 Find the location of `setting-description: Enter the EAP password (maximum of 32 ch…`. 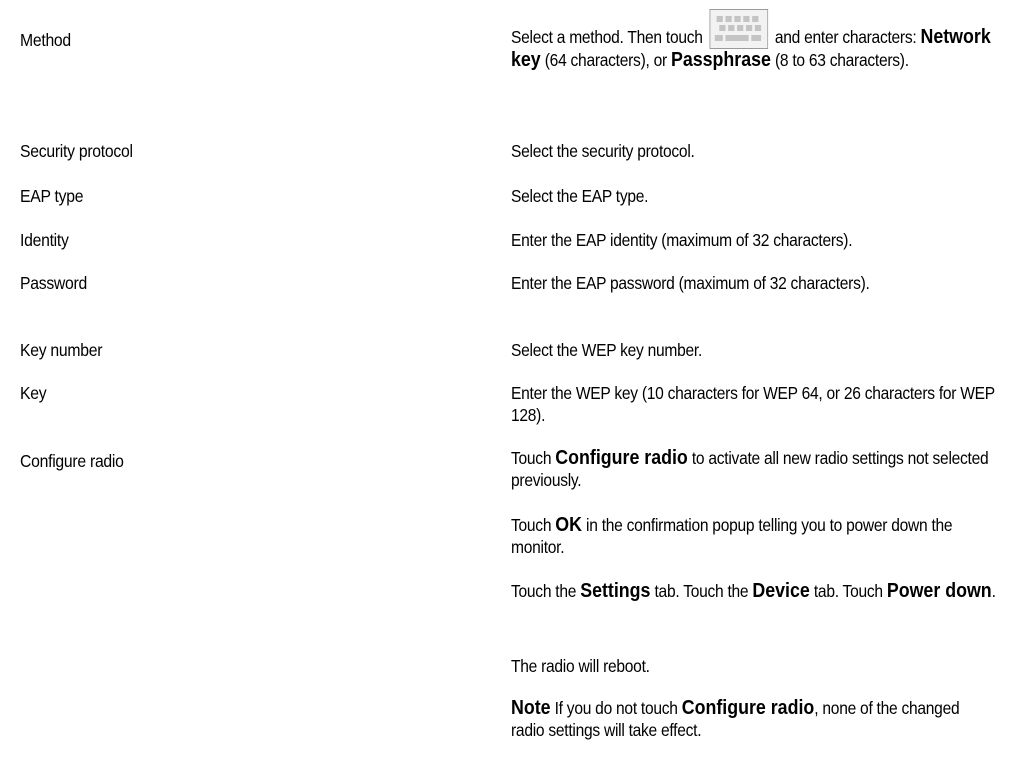

setting-description: Enter the EAP password (maximum of 32 ch… is located at coordinates (690, 283).